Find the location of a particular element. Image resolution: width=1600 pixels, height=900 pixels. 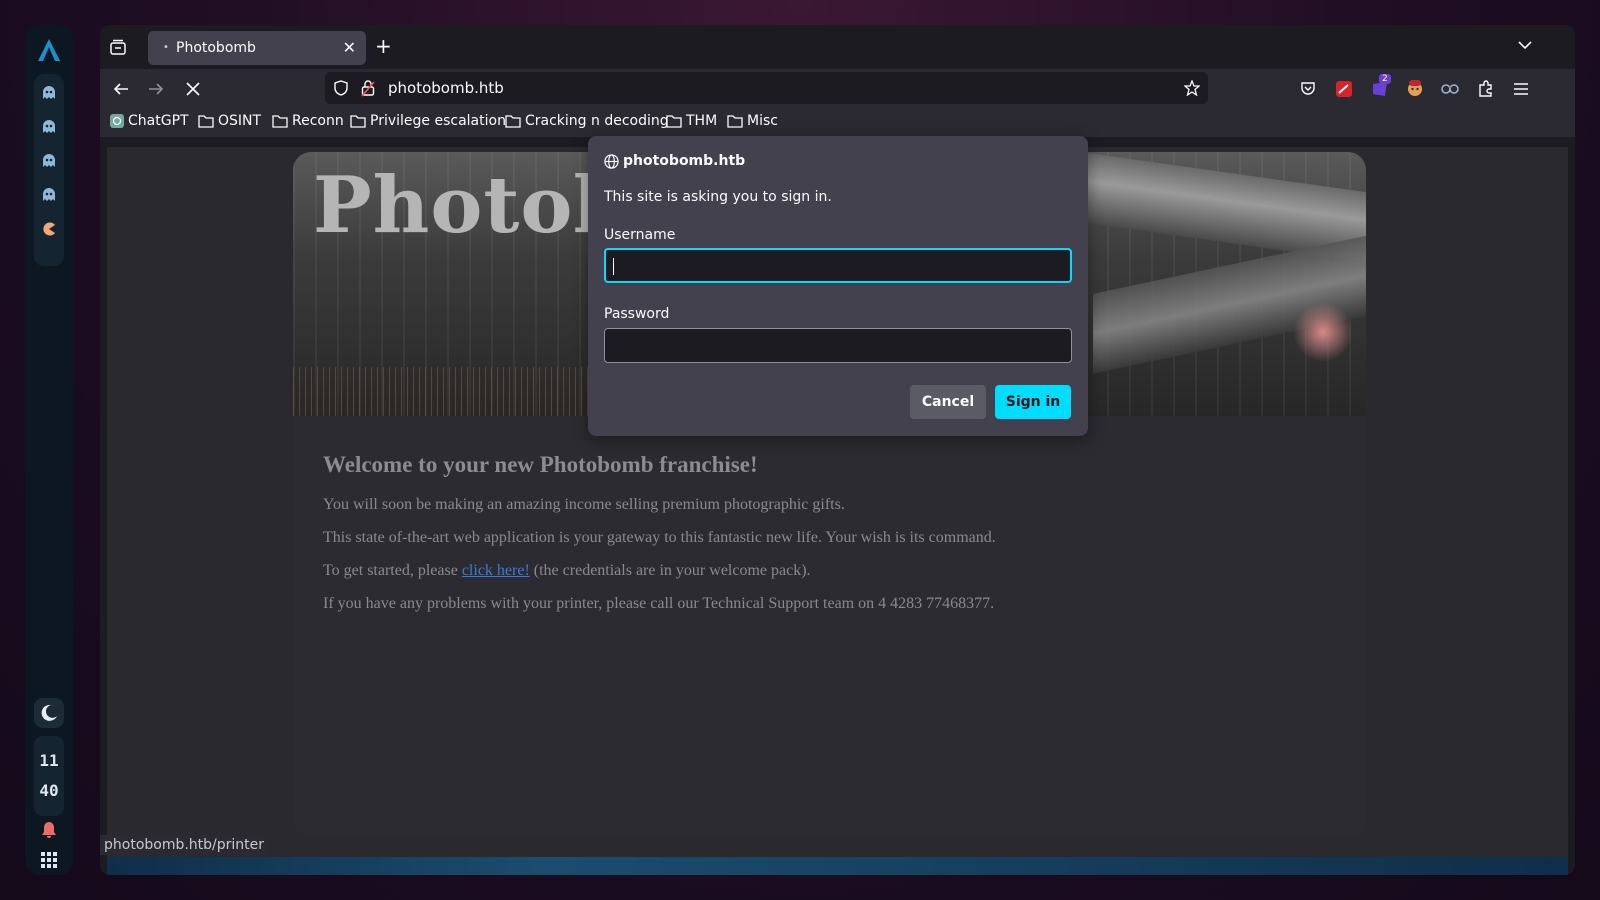

get-started-text: To get started, please is located at coordinates (390, 570).